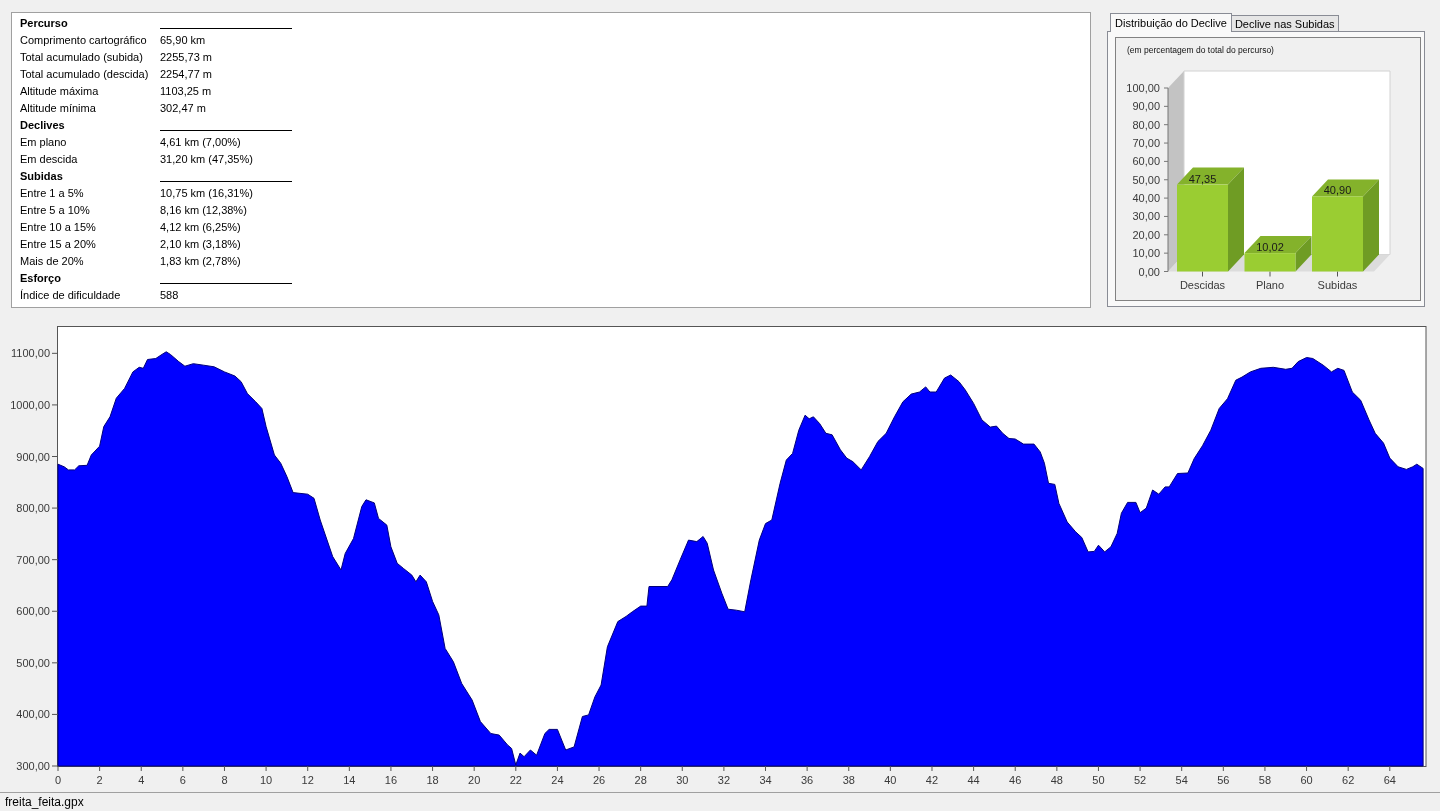  Describe the element at coordinates (186, 56) in the screenshot. I see `stat-value: 2255,73 m` at that location.